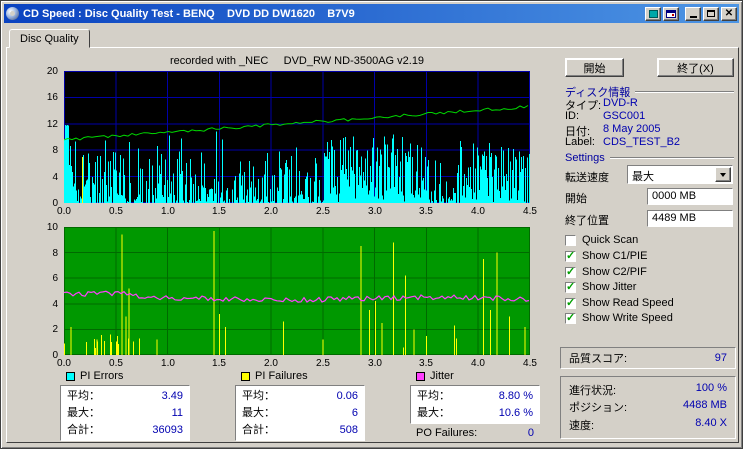  Describe the element at coordinates (475, 396) in the screenshot. I see `stat-row: 平均： 8.80 %` at that location.